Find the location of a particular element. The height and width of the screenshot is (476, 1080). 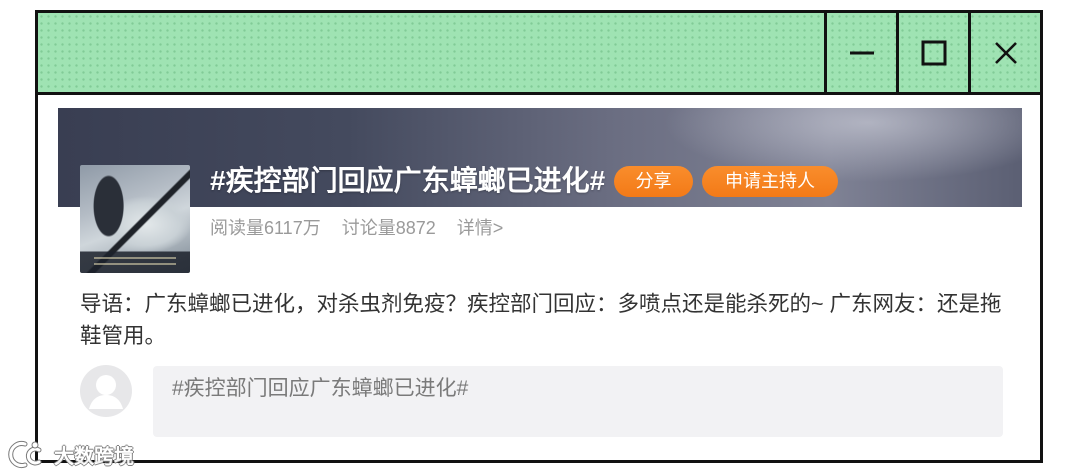

topic-title: #疾控部门回应广东蟑螂已进化# is located at coordinates (408, 180).